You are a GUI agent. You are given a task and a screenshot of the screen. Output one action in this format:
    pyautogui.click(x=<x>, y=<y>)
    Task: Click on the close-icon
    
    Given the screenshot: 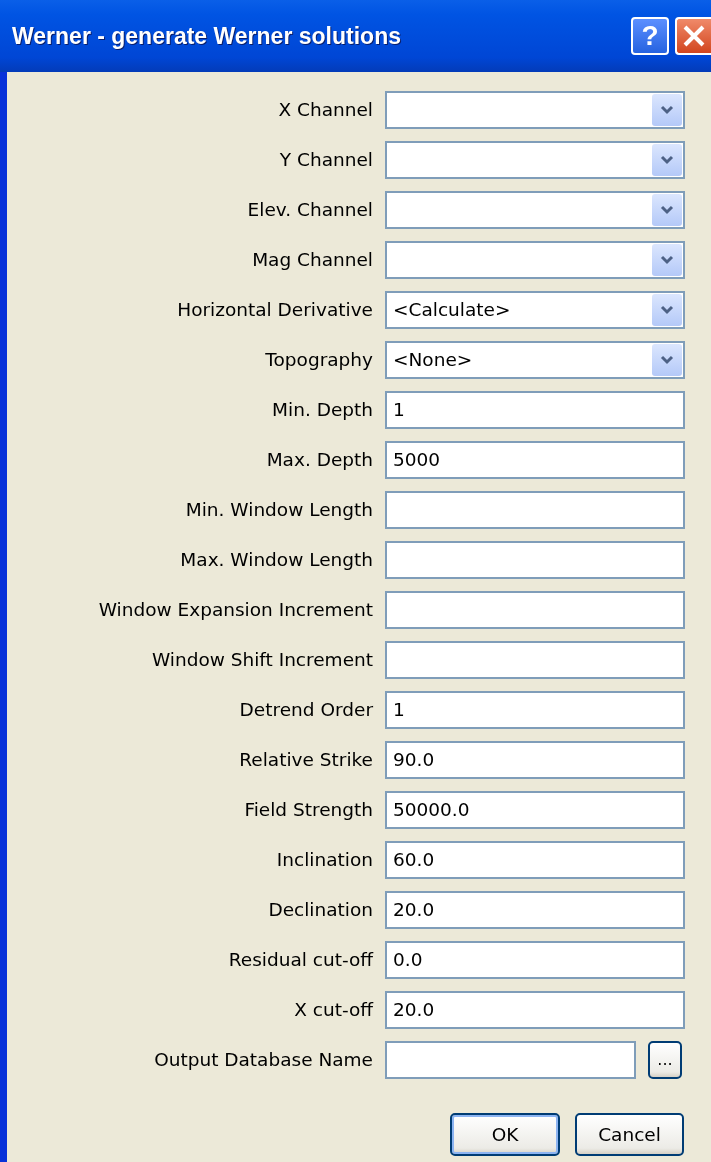 What is the action you would take?
    pyautogui.click(x=694, y=36)
    